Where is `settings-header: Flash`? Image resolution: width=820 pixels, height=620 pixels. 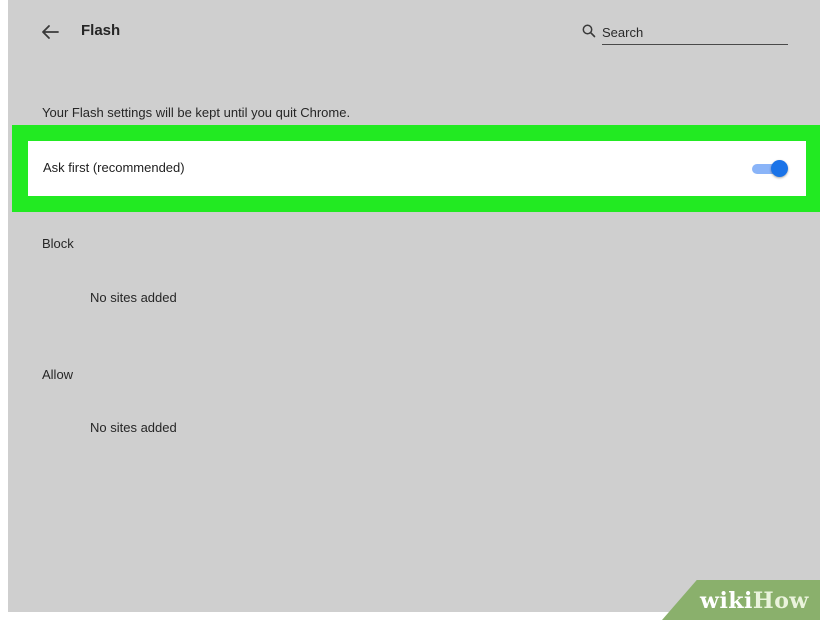 settings-header: Flash is located at coordinates (414, 32).